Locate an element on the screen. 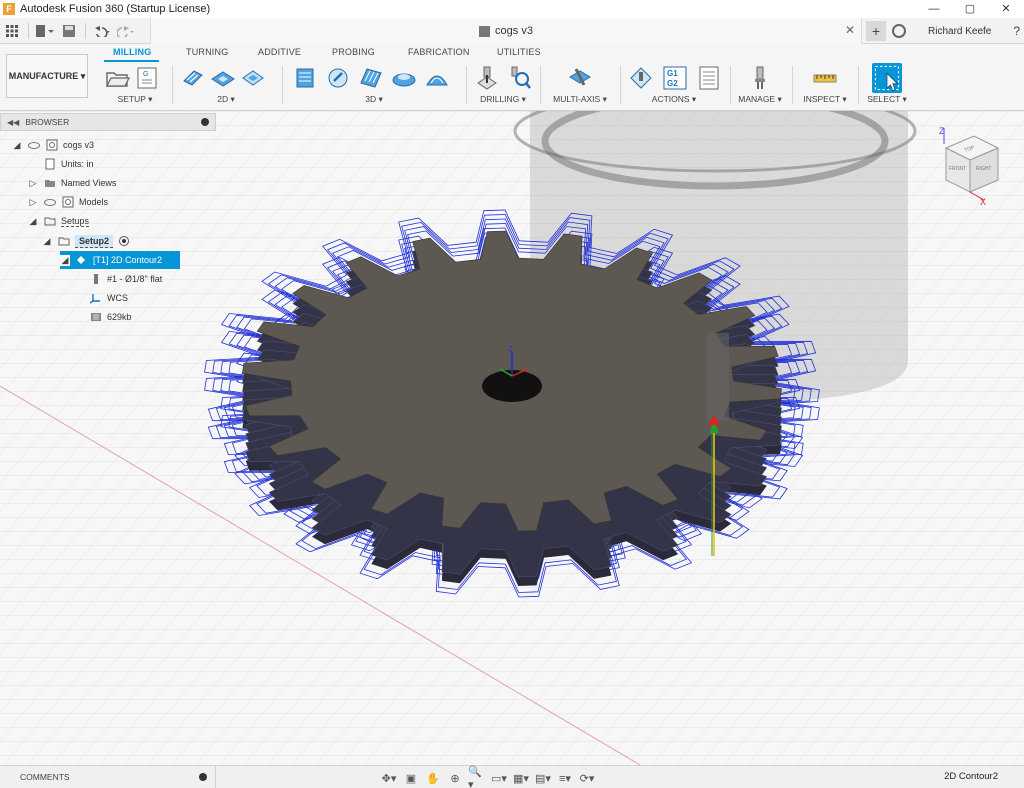  3d-adaptive-icon is located at coordinates (305, 78).